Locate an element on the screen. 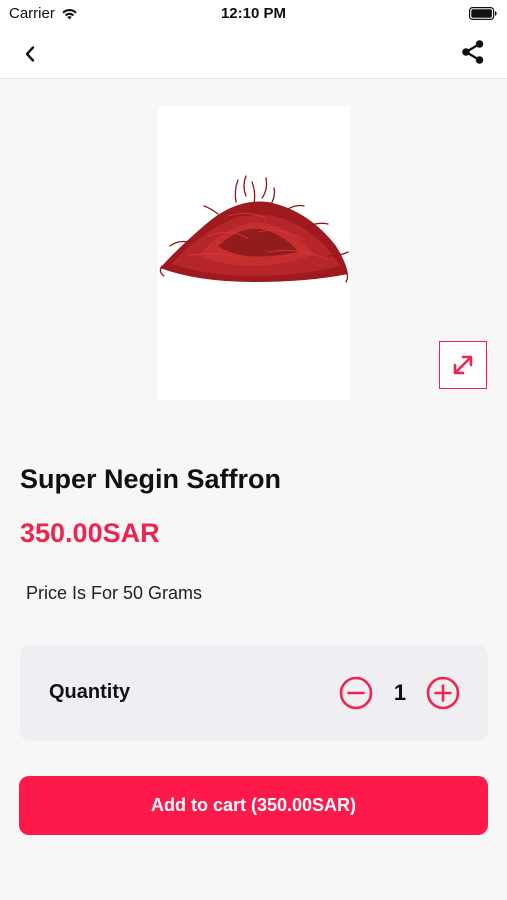 The image size is (507, 900). share-icon is located at coordinates (473, 52).